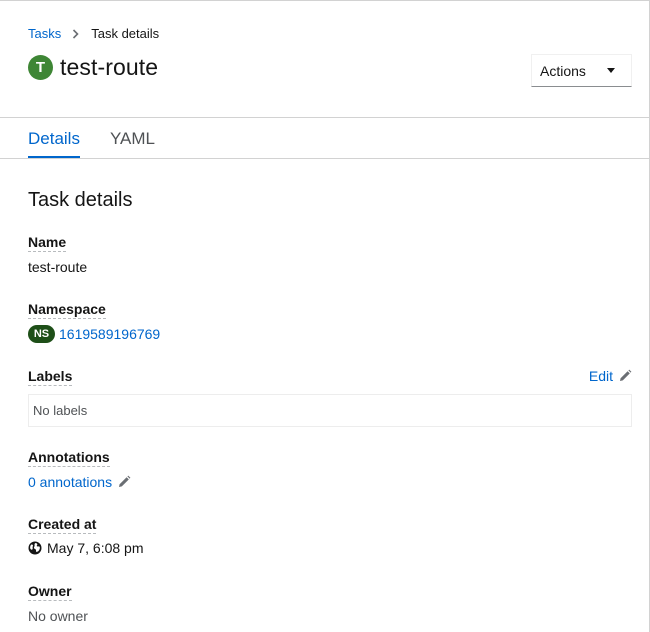 This screenshot has width=650, height=632. I want to click on tab-yaml: YAML, so click(132, 138).